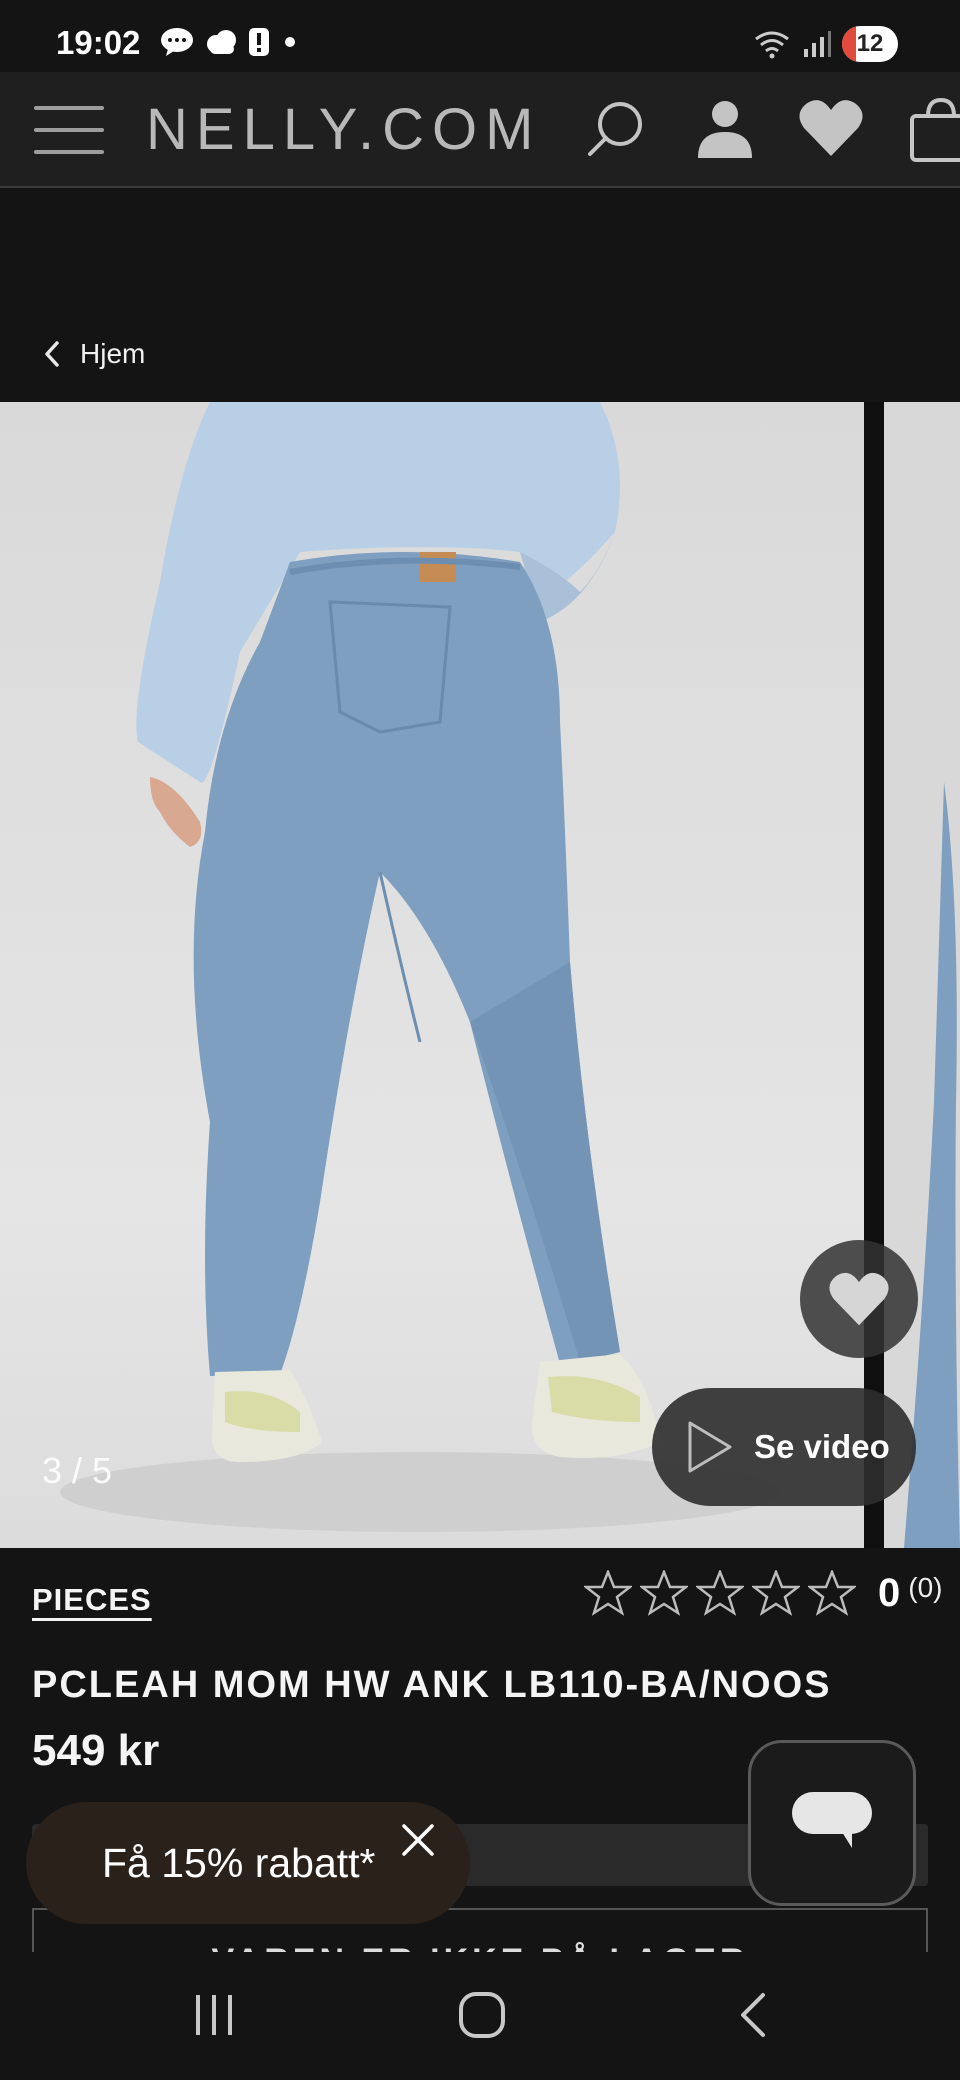 Image resolution: width=960 pixels, height=2080 pixels. What do you see at coordinates (221, 42) in the screenshot?
I see `cloud-icon` at bounding box center [221, 42].